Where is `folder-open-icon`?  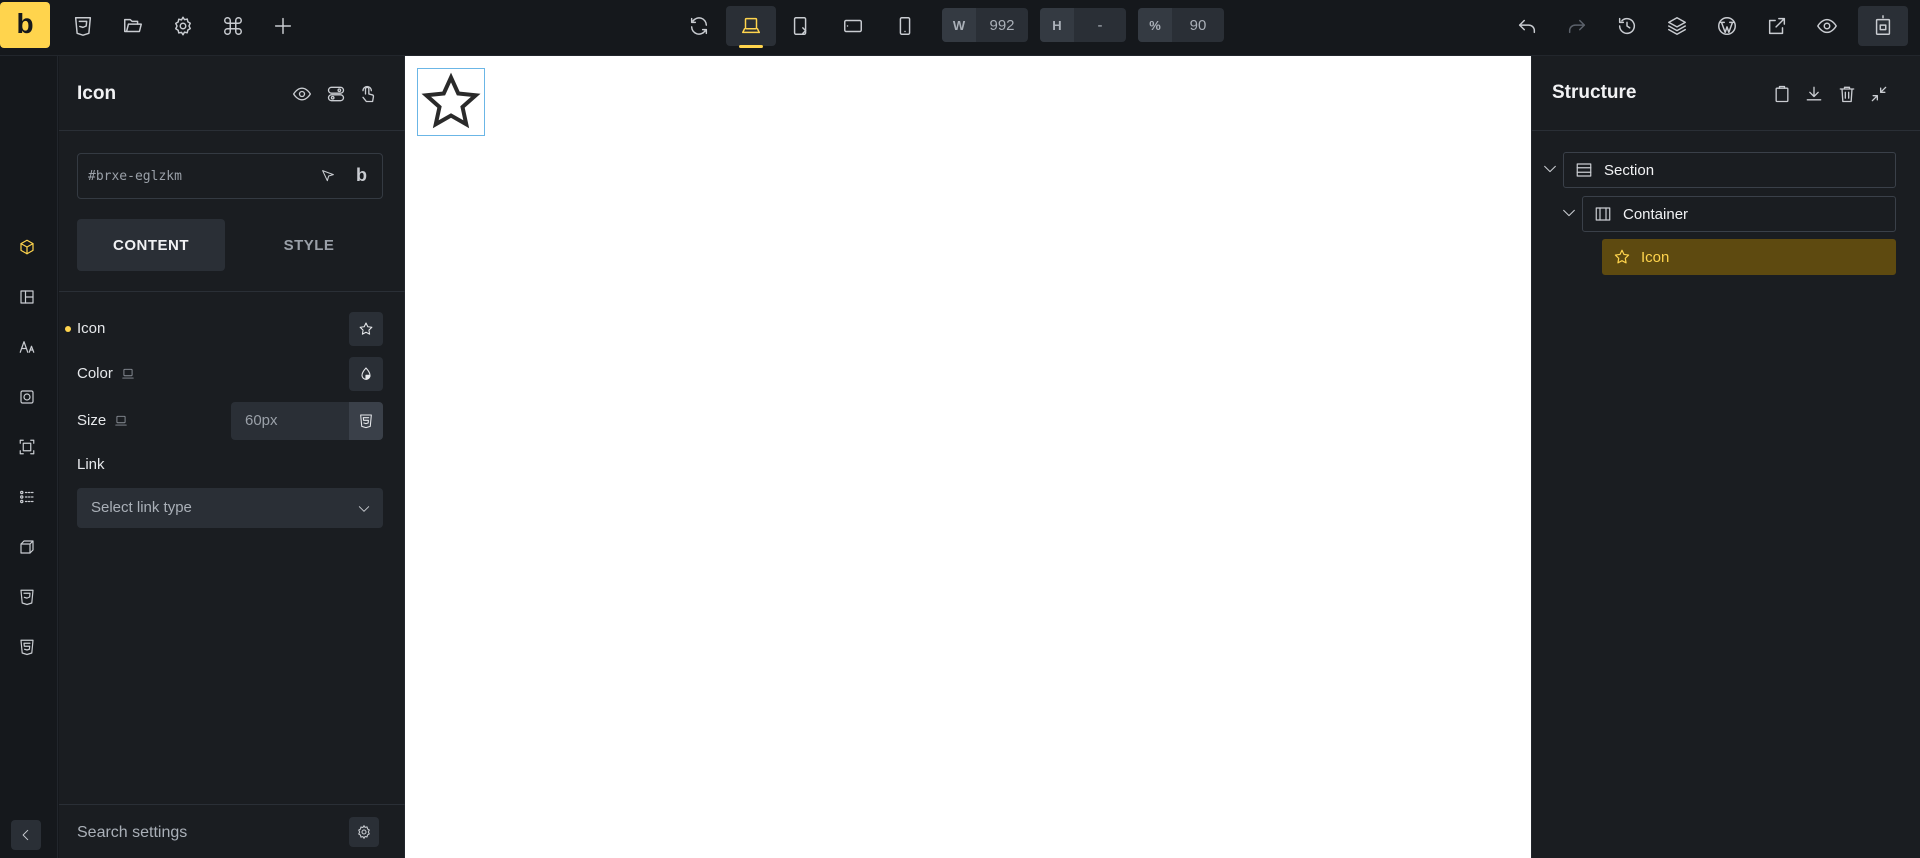
folder-open-icon is located at coordinates (133, 26).